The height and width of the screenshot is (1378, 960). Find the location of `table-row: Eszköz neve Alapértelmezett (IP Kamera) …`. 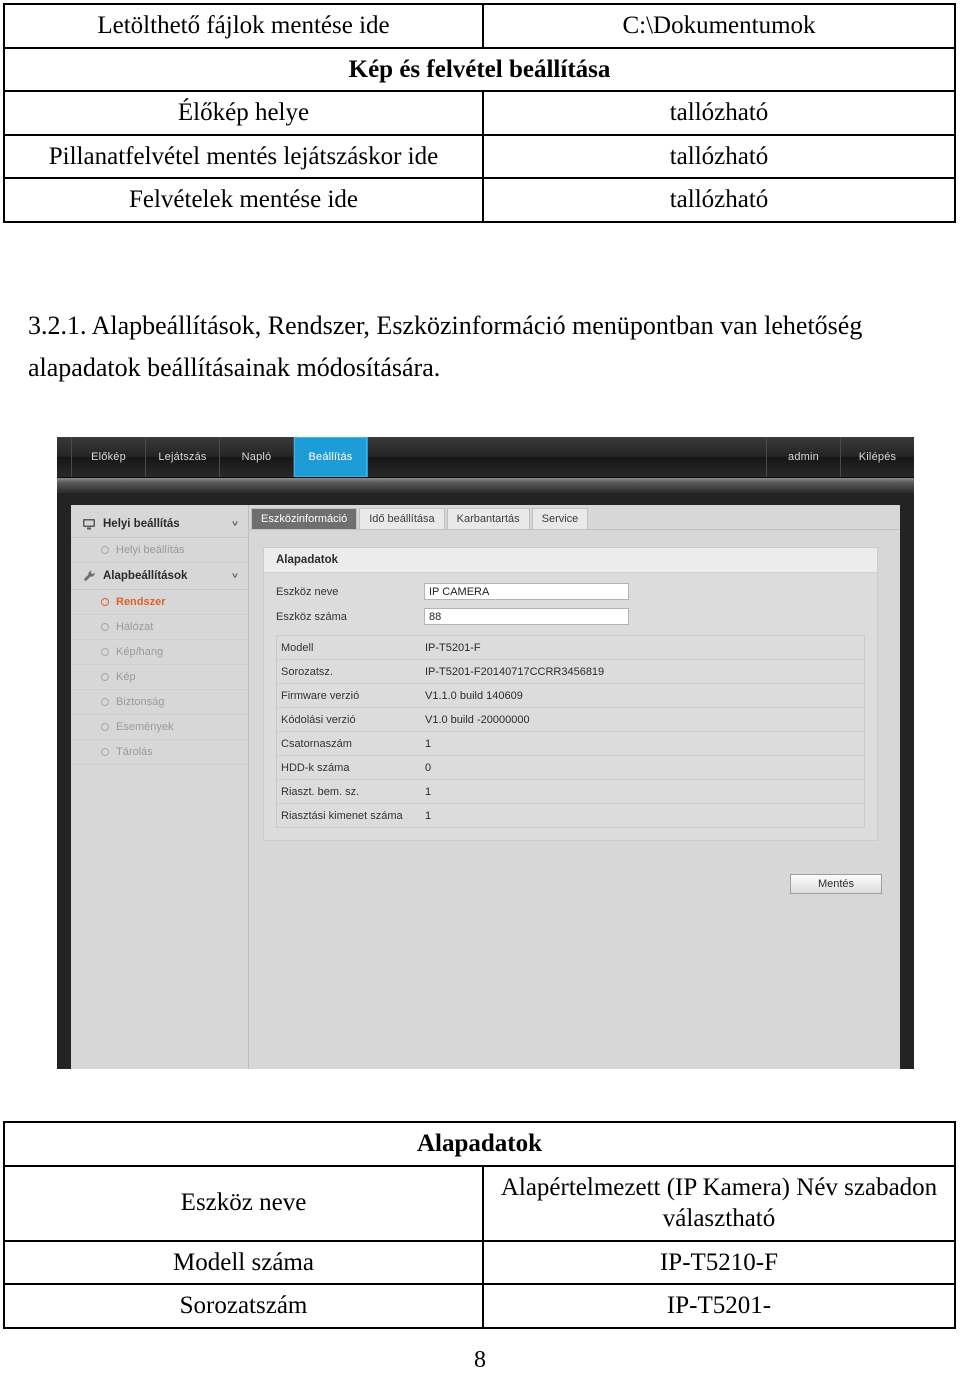

table-row: Eszköz neve Alapértelmezett (IP Kamera) … is located at coordinates (480, 1203).